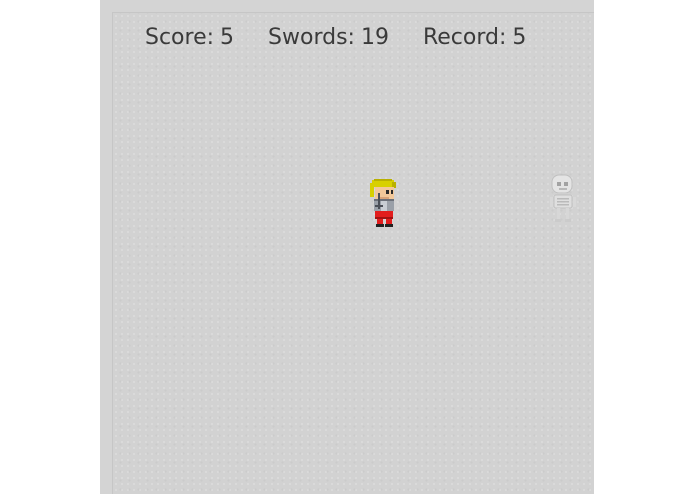  I want to click on record-stat: Record: 5, so click(474, 37).